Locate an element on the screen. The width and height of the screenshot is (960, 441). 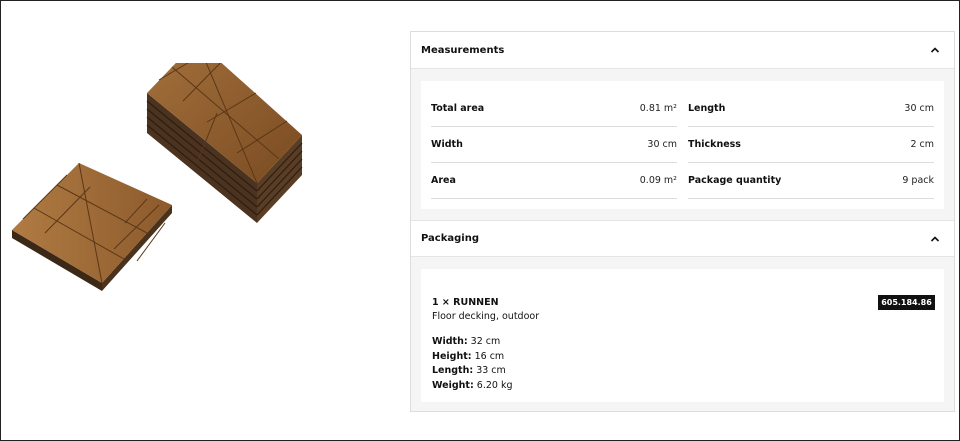
measurement-row: Width 30 cm is located at coordinates (554, 145).